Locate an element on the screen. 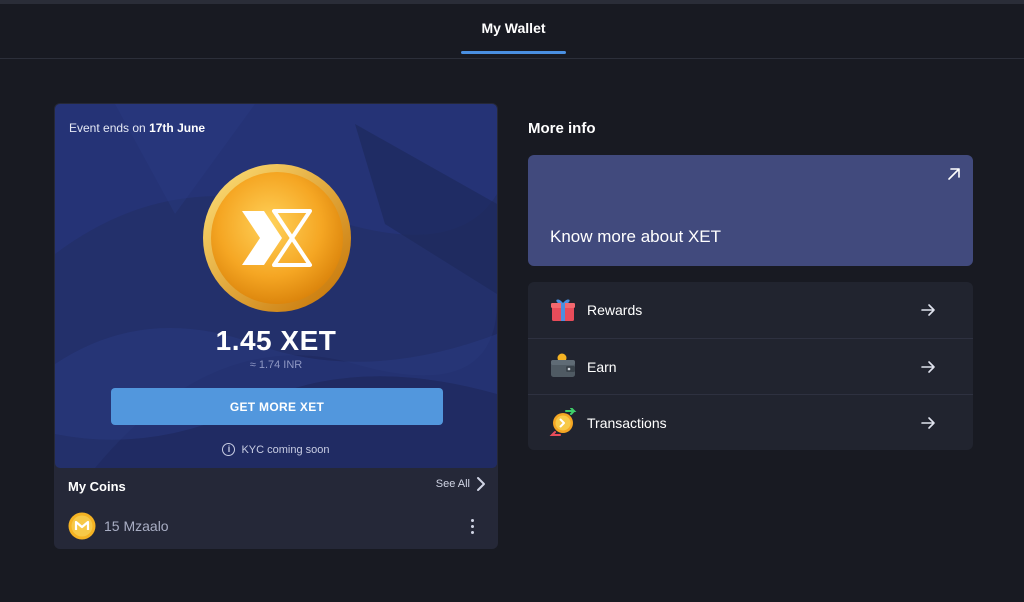 The image size is (1024, 602). external-link-icon is located at coordinates (954, 174).